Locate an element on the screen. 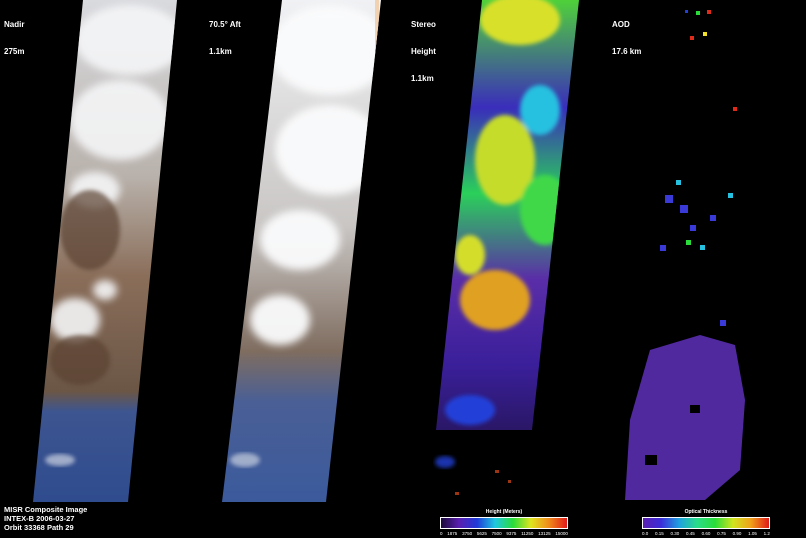  colorbar-tick-label: 3750 is located at coordinates (467, 533).